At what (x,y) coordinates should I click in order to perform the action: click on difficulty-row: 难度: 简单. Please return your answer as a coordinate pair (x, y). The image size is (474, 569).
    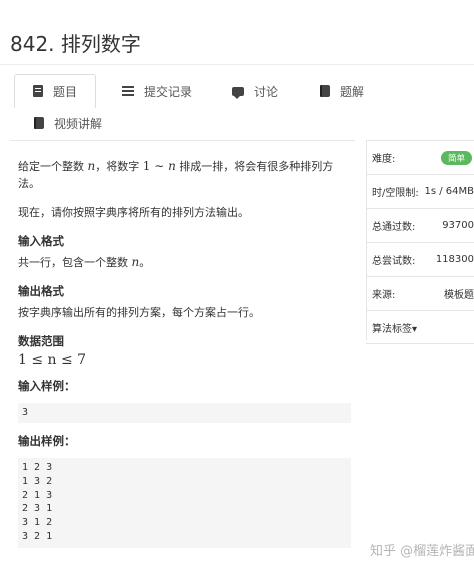
    Looking at the image, I should click on (420, 157).